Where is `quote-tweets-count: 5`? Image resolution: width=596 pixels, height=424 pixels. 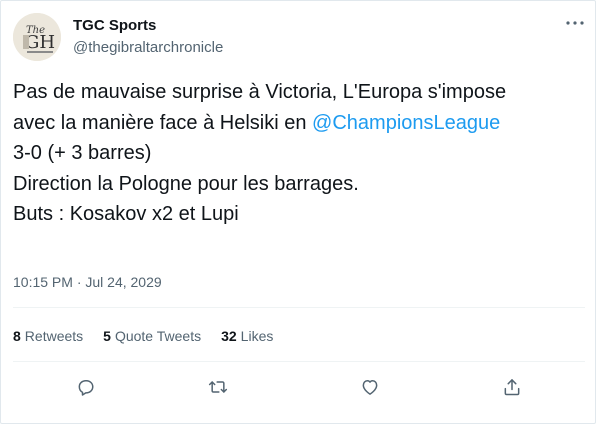 quote-tweets-count: 5 is located at coordinates (107, 336).